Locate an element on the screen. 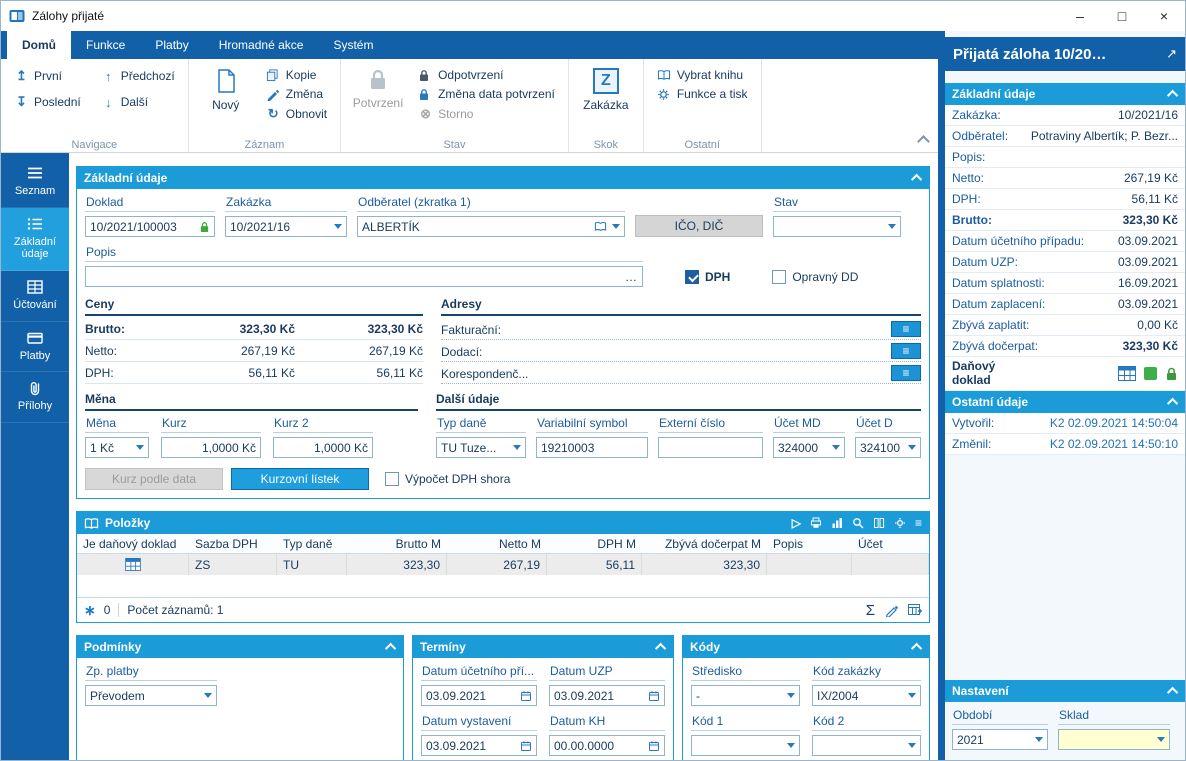 The image size is (1186, 761). sidebar-item-zakladni-udaje: Základní údaje is located at coordinates (35, 239).